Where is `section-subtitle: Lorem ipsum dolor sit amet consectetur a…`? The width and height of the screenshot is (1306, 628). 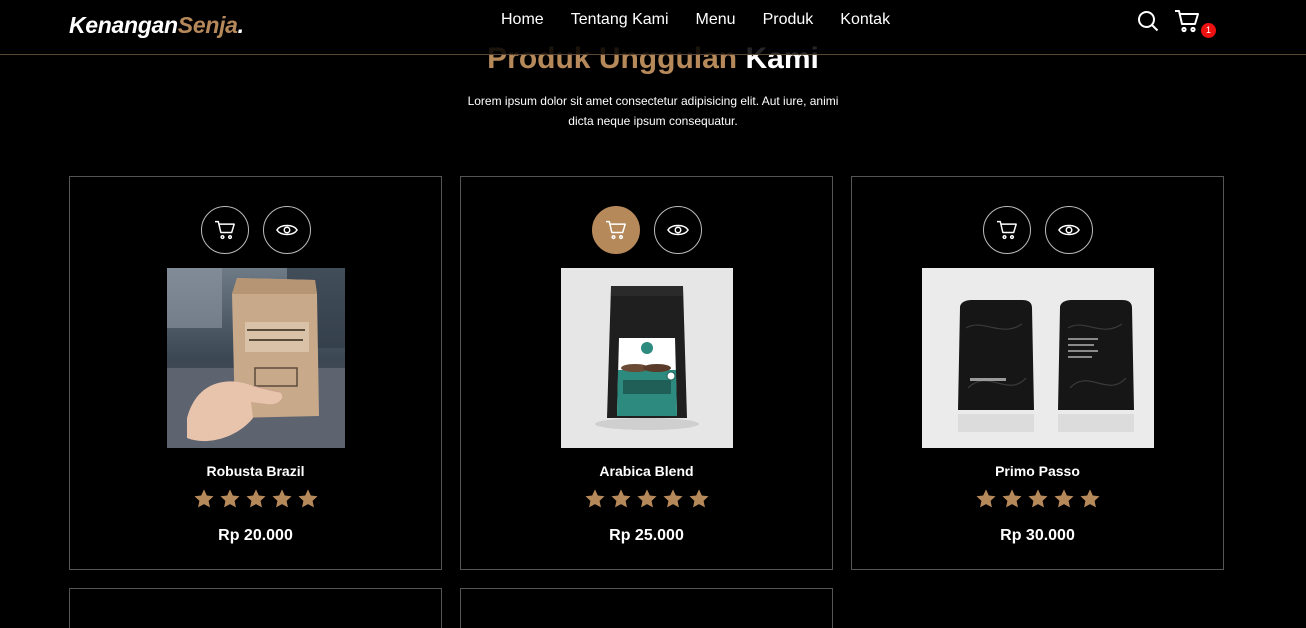
section-subtitle: Lorem ipsum dolor sit amet consectetur a… is located at coordinates (653, 111).